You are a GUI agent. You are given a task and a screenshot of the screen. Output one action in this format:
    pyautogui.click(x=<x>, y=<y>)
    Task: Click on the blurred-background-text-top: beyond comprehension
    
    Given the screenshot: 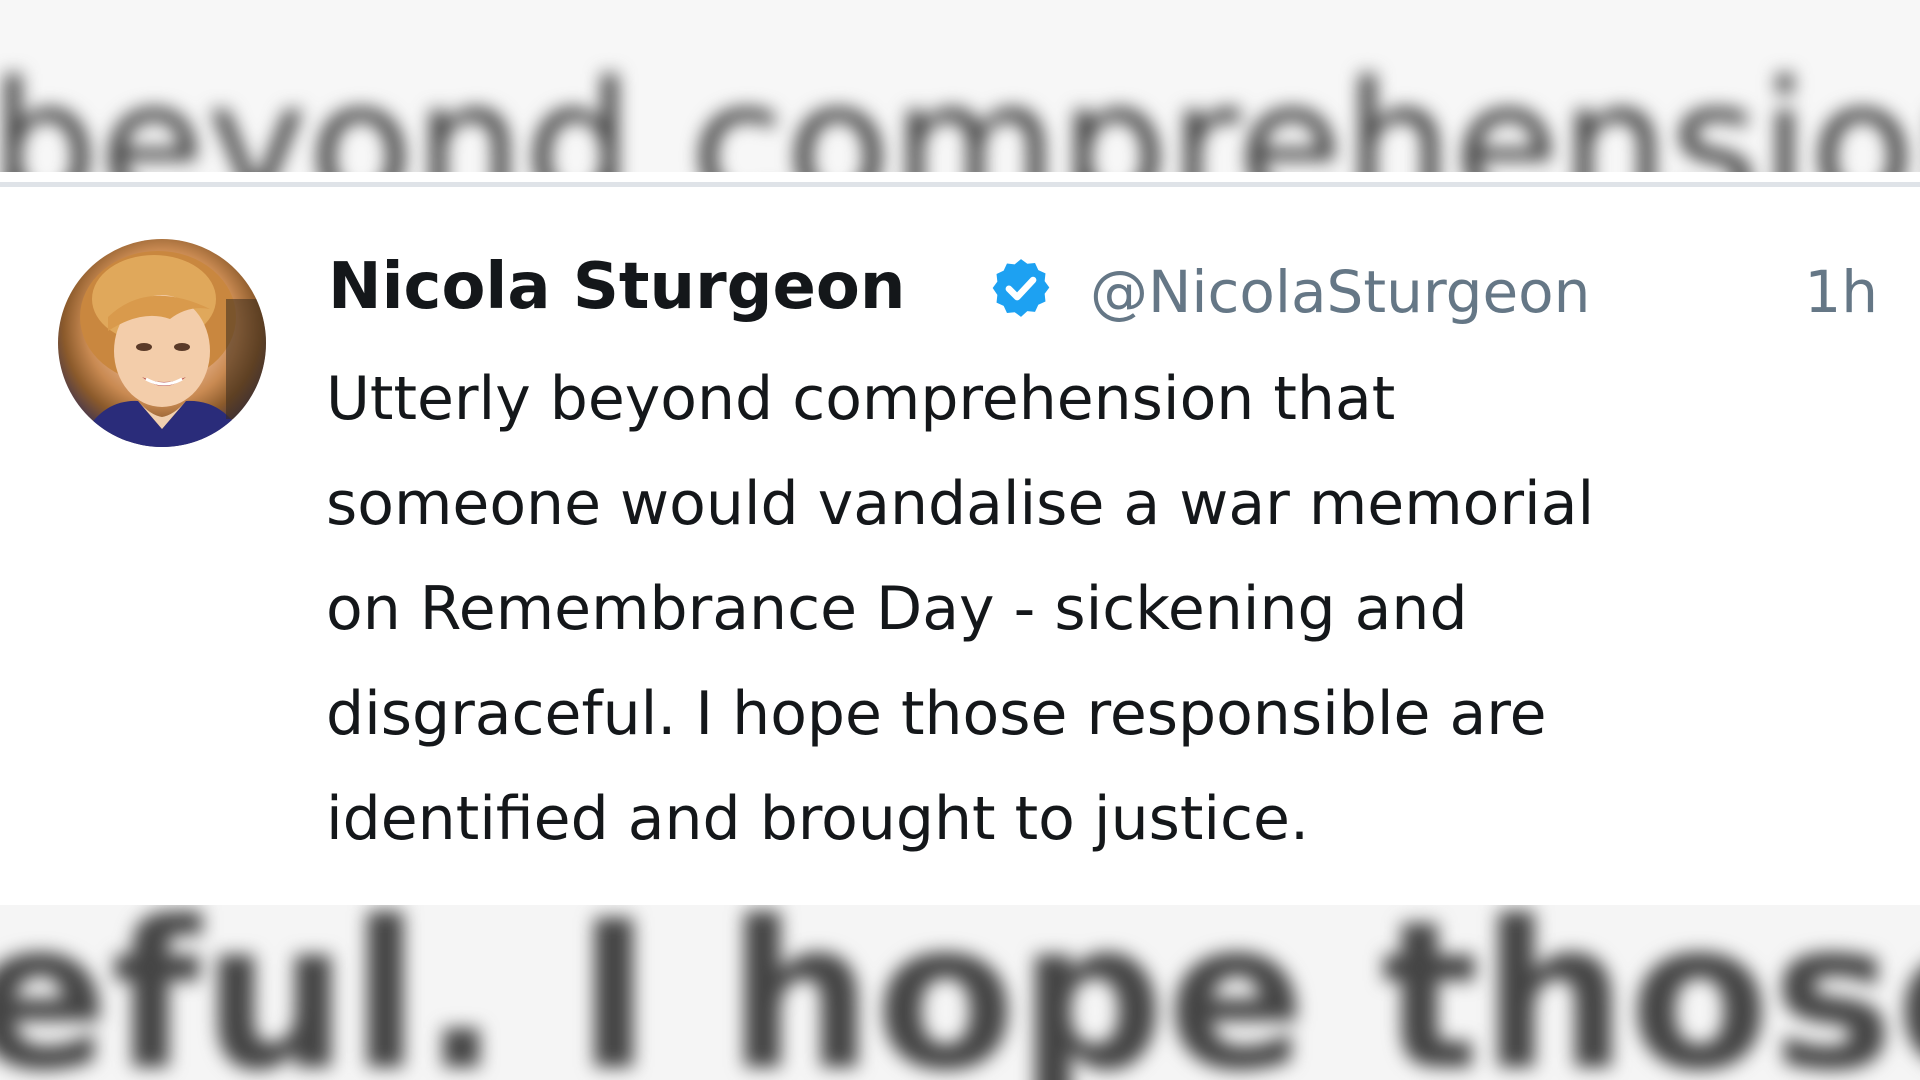 What is the action you would take?
    pyautogui.click(x=960, y=109)
    